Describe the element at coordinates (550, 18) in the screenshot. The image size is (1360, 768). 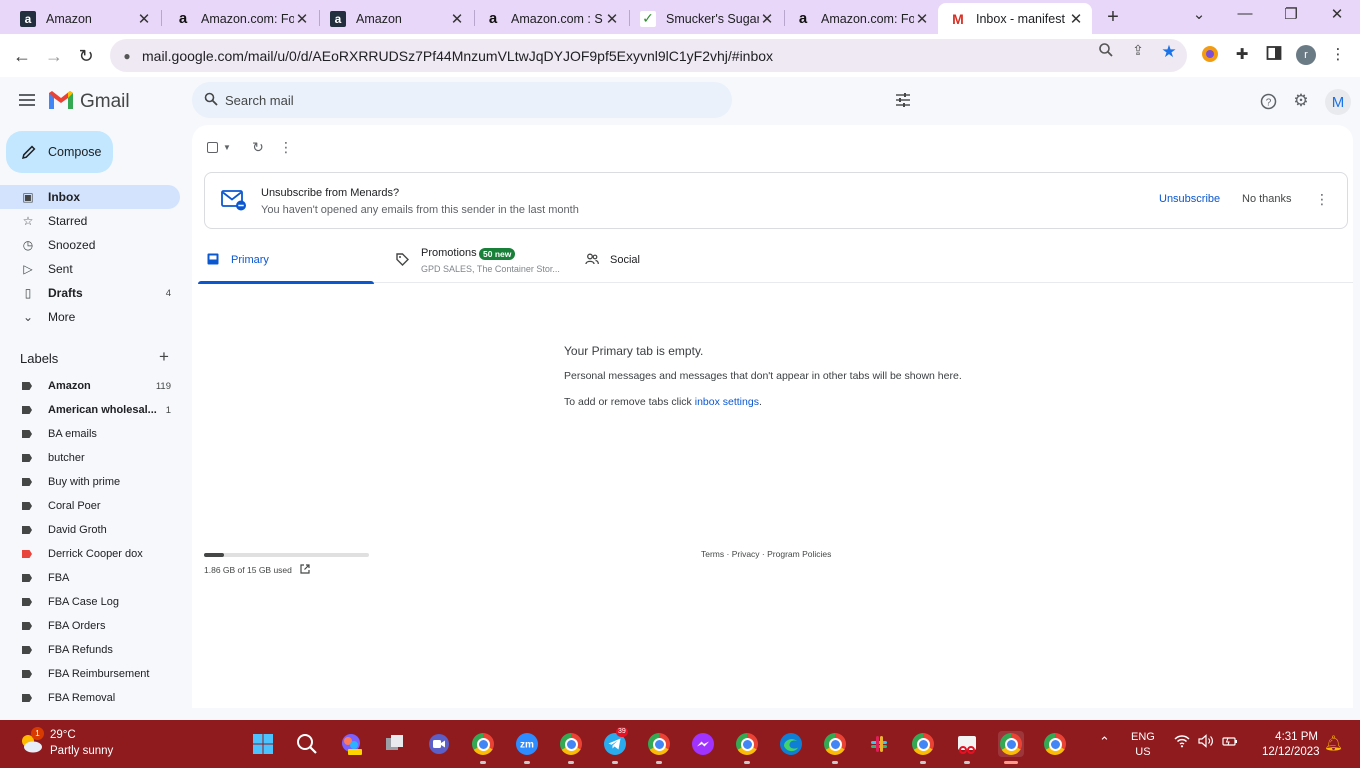
I see `browser-tab-amazon-4: a Amazon.com : S ✕` at that location.